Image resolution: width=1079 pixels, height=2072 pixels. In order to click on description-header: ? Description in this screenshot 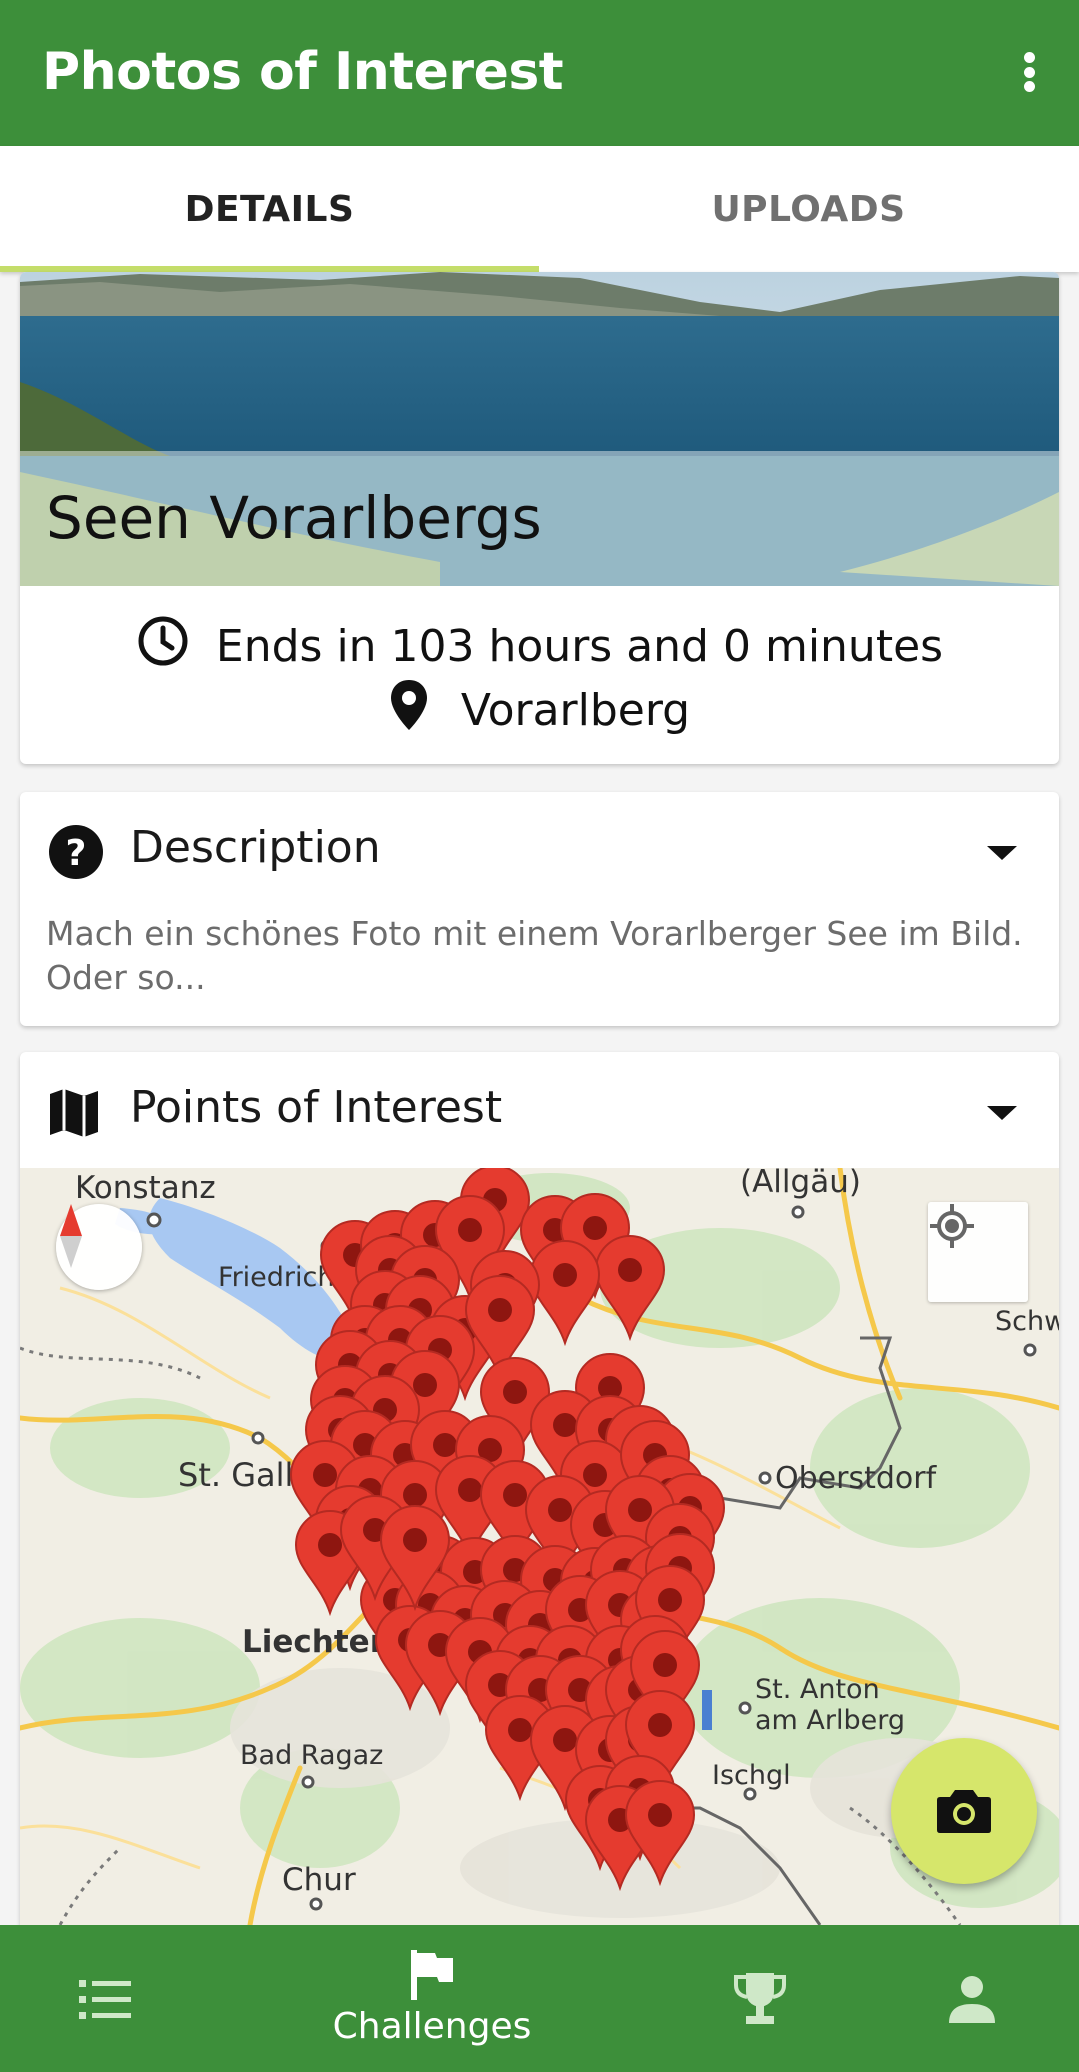, I will do `click(539, 851)`.